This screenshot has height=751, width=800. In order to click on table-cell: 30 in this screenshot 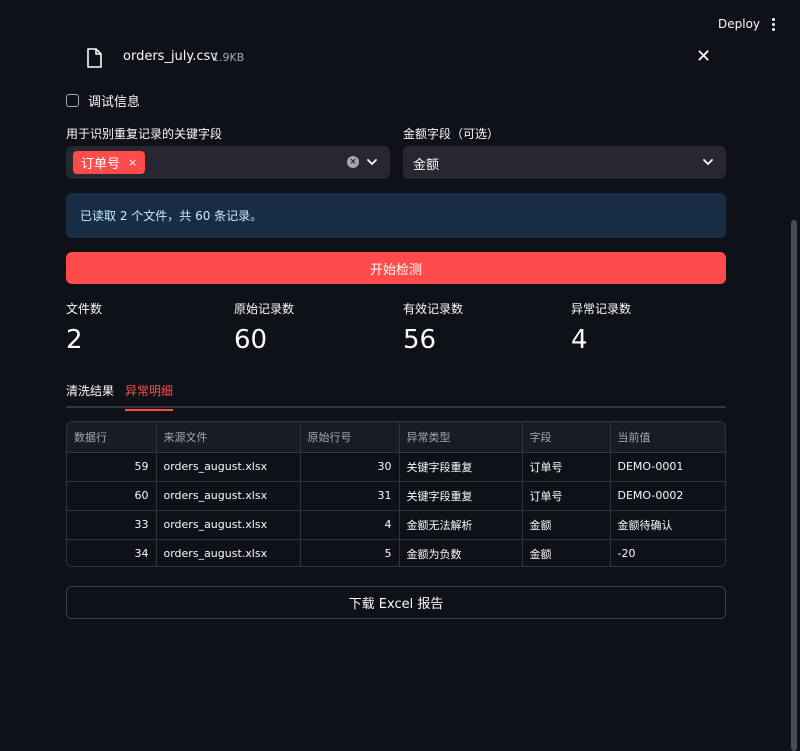, I will do `click(350, 467)`.